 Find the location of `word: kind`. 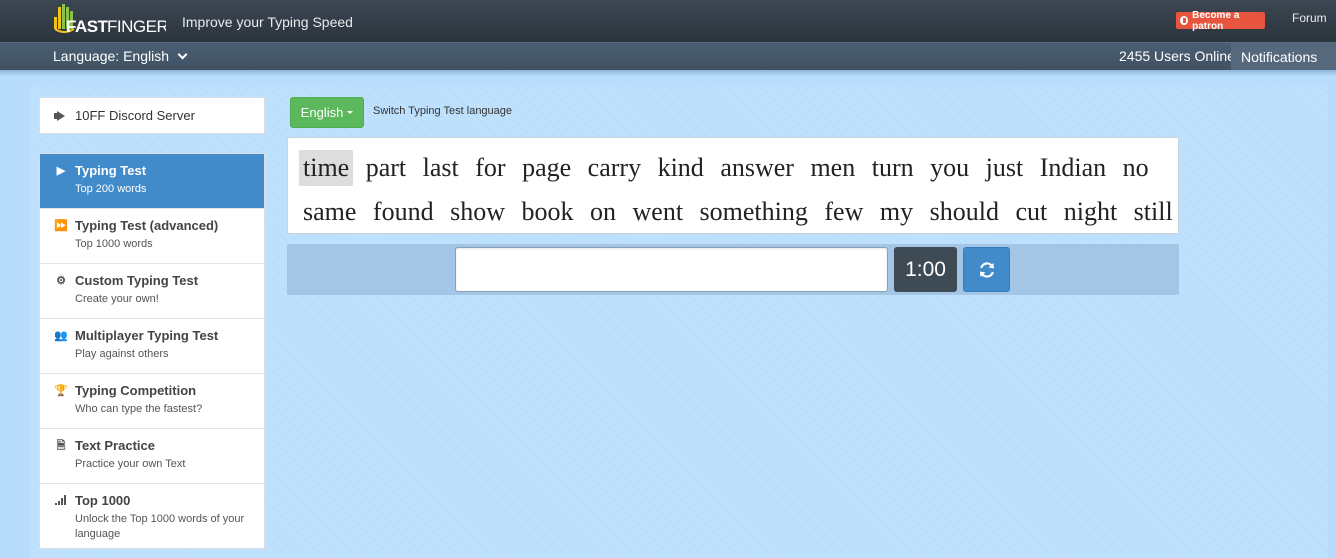

word: kind is located at coordinates (680, 167).